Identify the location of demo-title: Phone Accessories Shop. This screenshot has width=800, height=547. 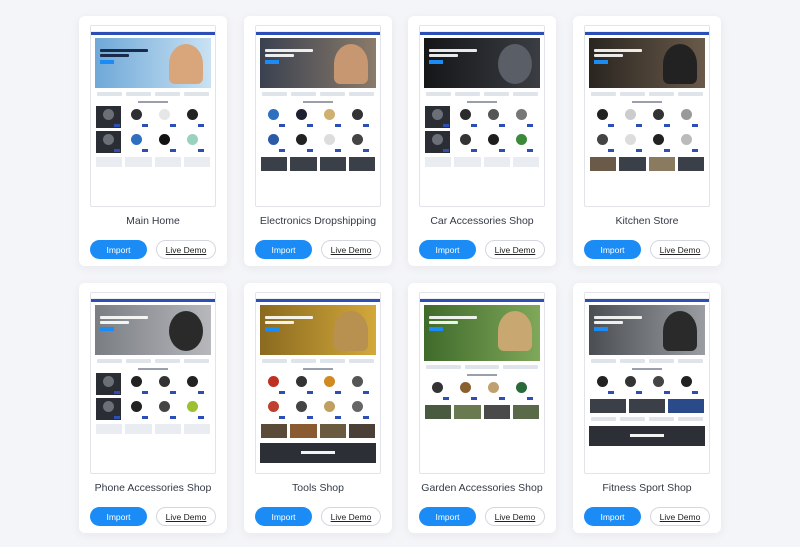
(153, 488).